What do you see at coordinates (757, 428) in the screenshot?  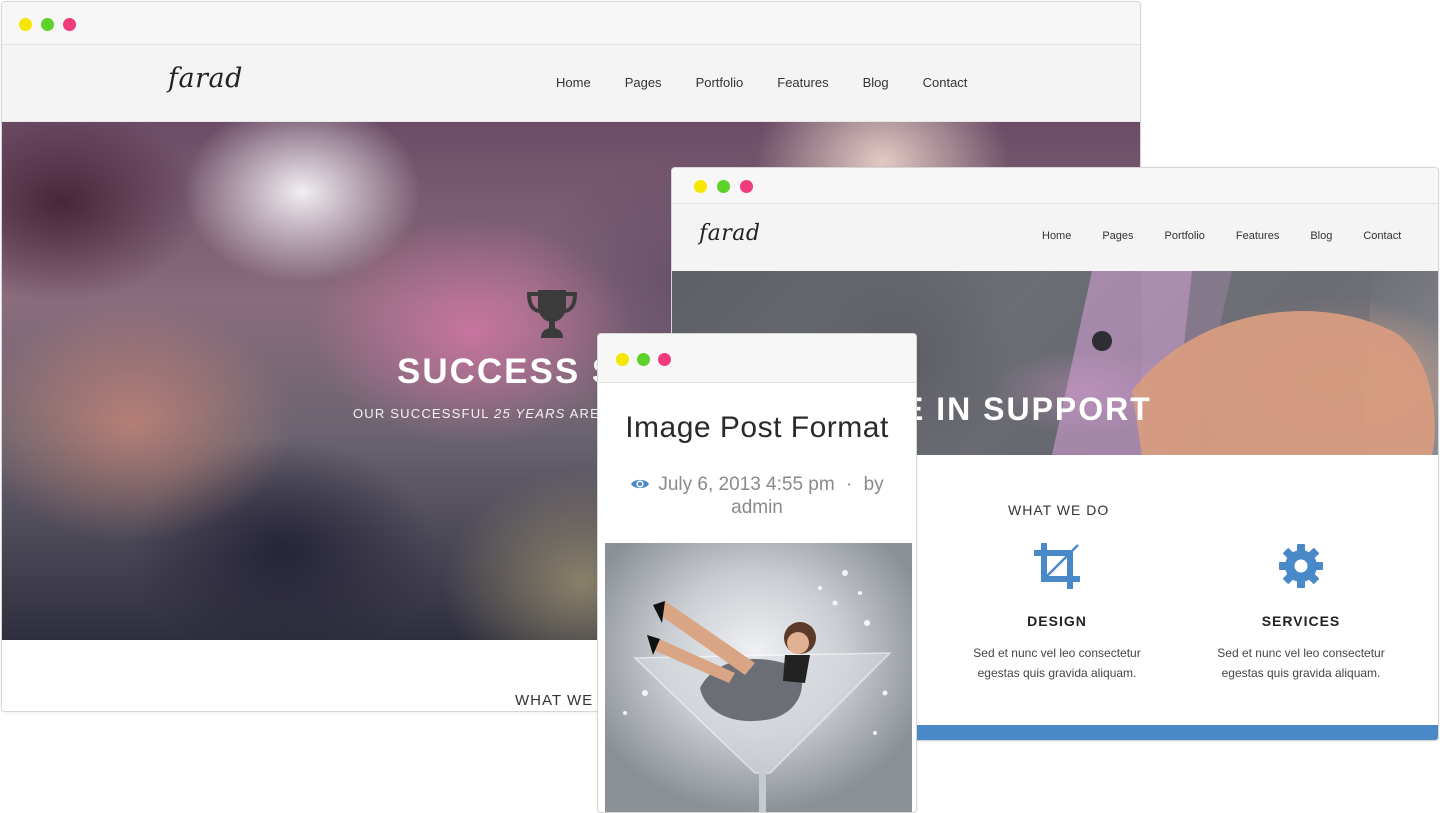 I see `post-title: Image Post Format` at bounding box center [757, 428].